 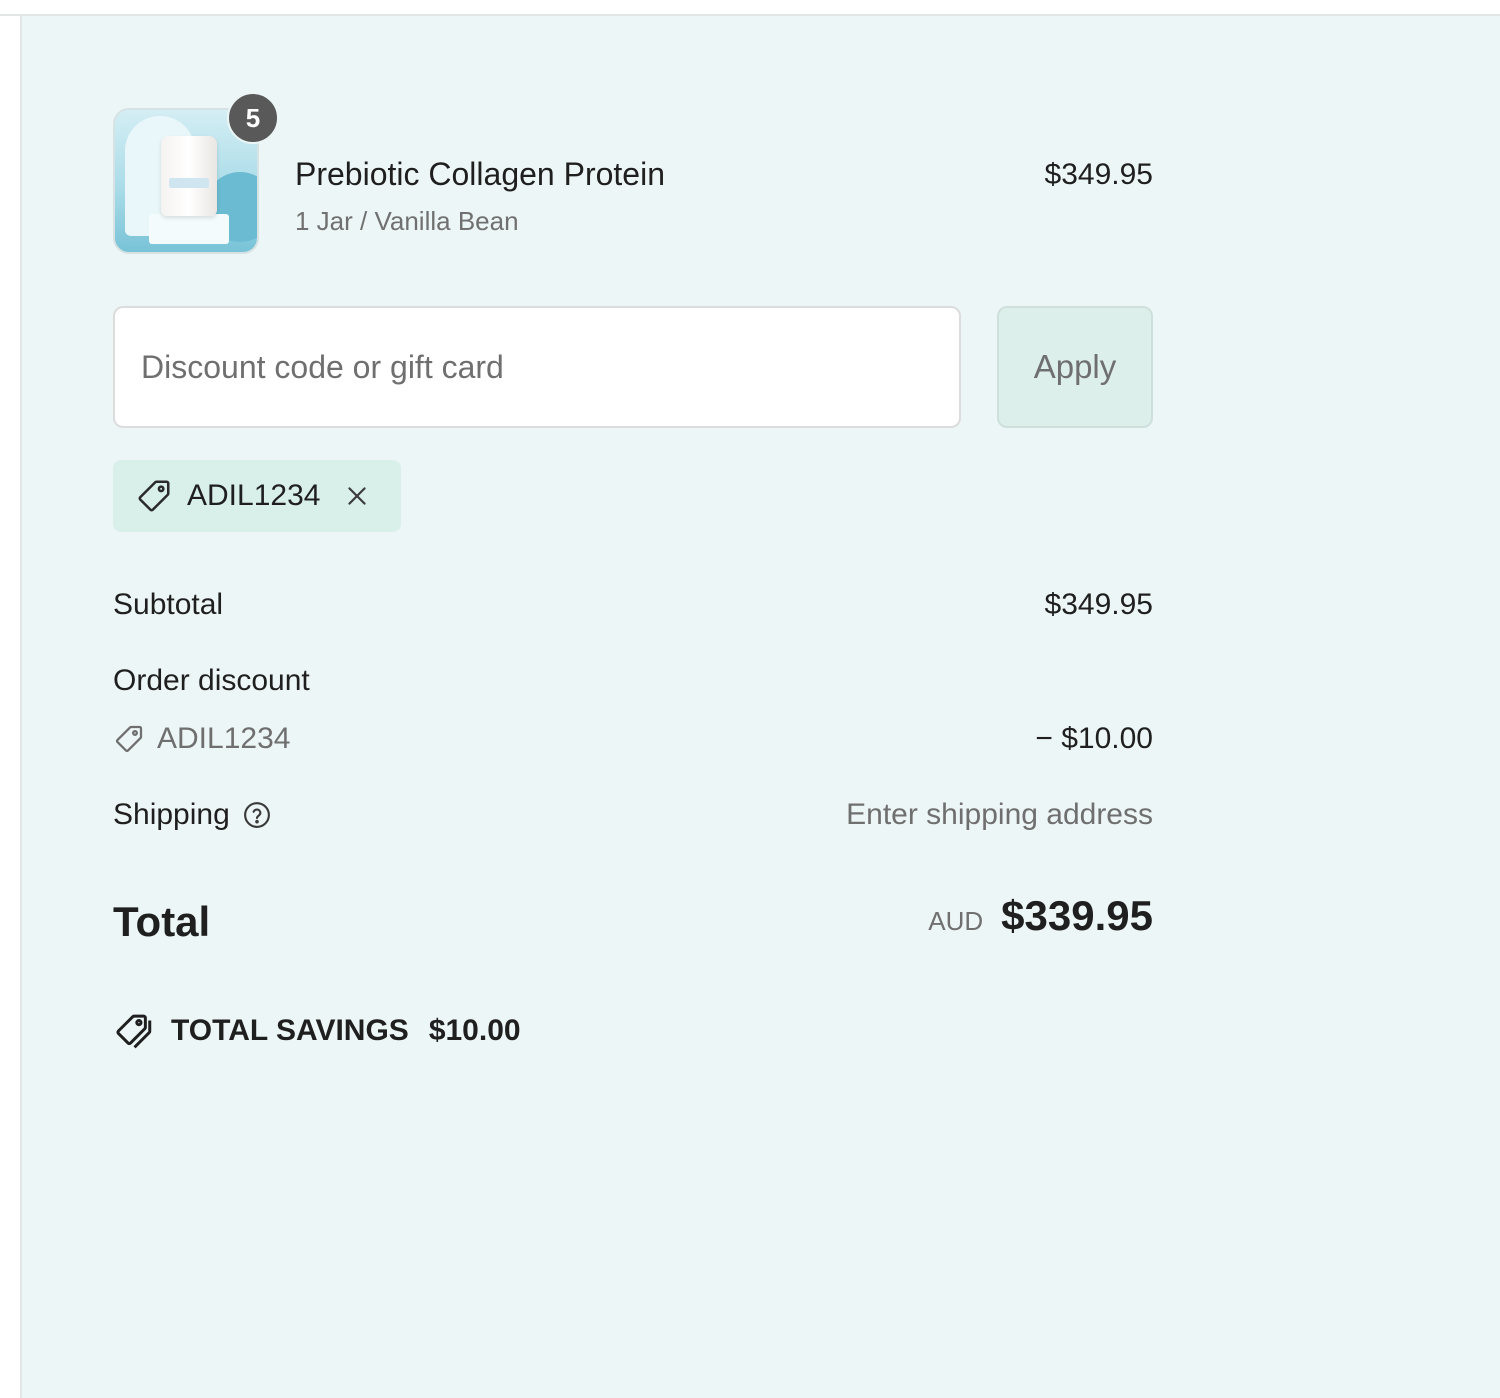 What do you see at coordinates (1098, 174) in the screenshot?
I see `product-price: $349.95` at bounding box center [1098, 174].